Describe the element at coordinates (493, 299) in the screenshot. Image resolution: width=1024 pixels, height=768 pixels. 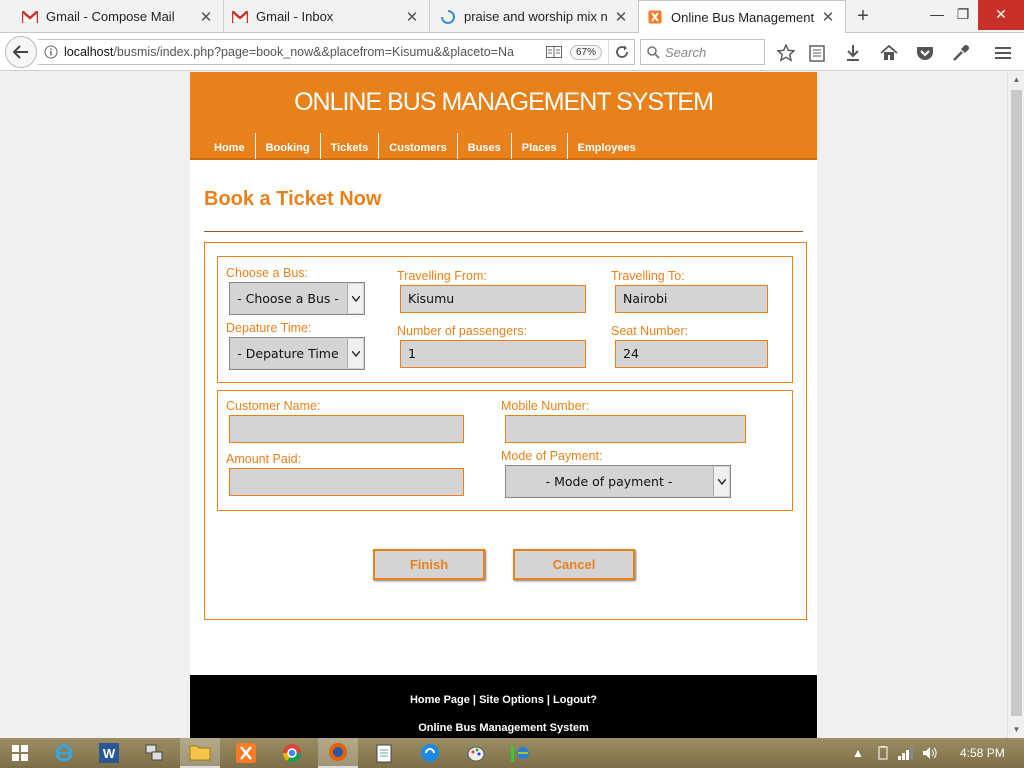
I see `travelling-from-field: Kisumu` at that location.